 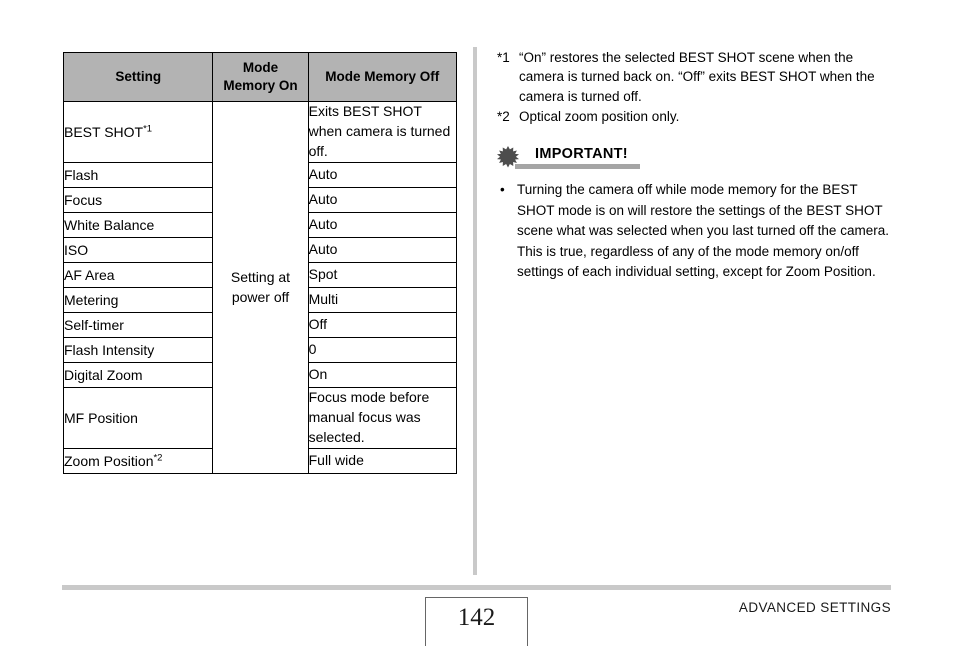 I want to click on page-number: 142, so click(x=476, y=617).